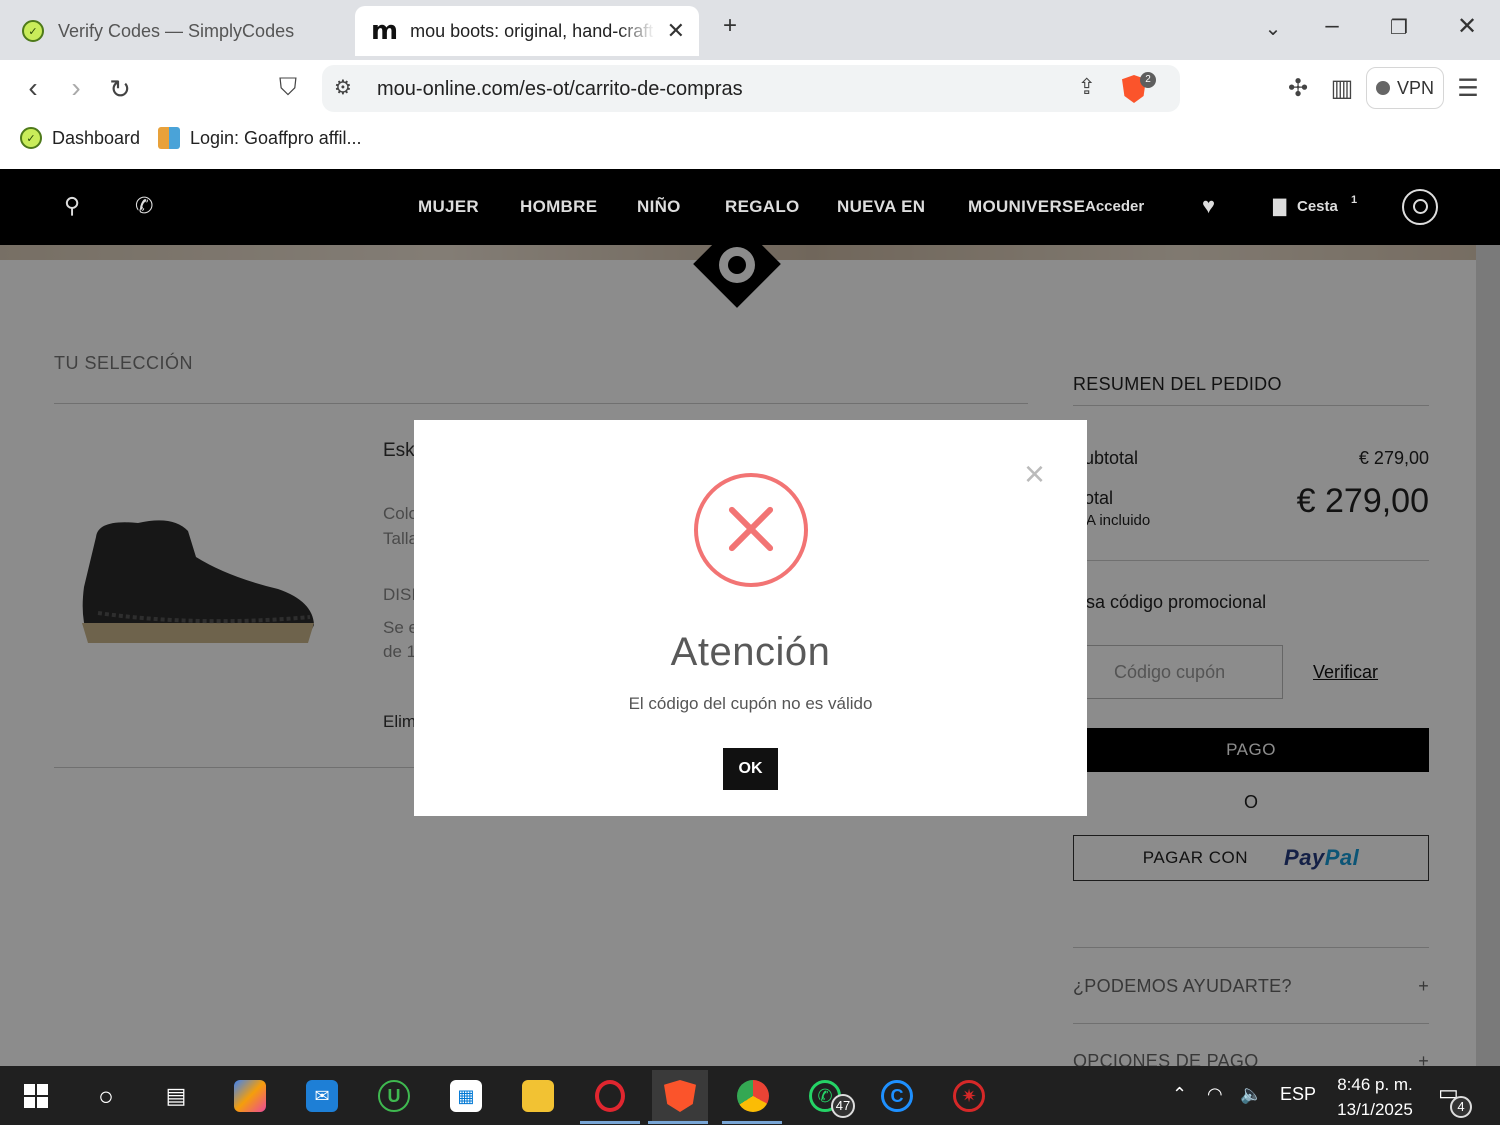 The image size is (1500, 1125). I want to click on shield-count-badge: 2, so click(1148, 80).